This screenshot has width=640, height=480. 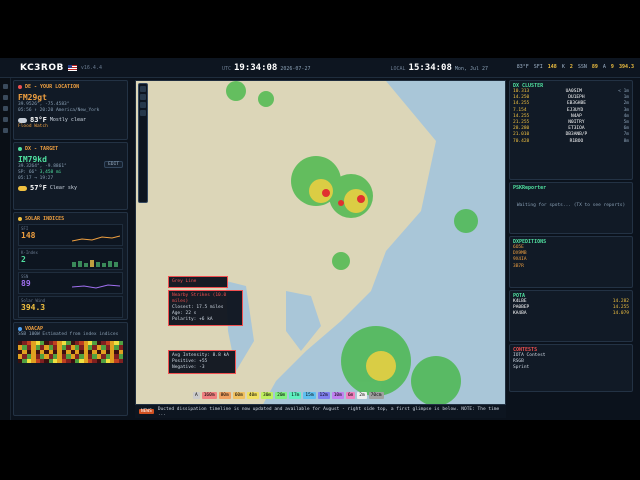 What do you see at coordinates (5, 249) in the screenshot?
I see `icon-strip` at bounding box center [5, 249].